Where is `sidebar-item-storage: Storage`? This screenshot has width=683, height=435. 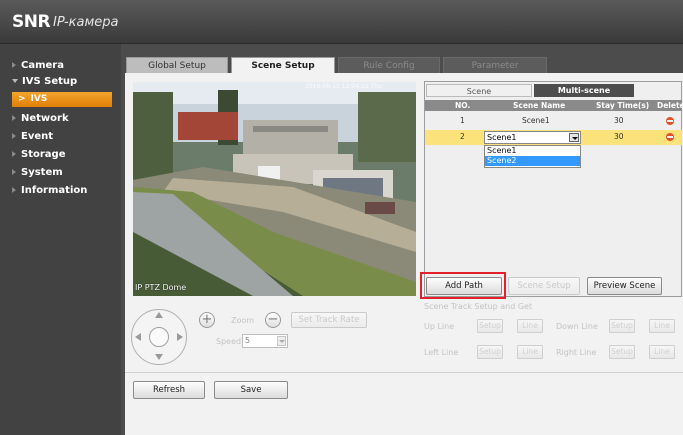 sidebar-item-storage: Storage is located at coordinates (60, 155).